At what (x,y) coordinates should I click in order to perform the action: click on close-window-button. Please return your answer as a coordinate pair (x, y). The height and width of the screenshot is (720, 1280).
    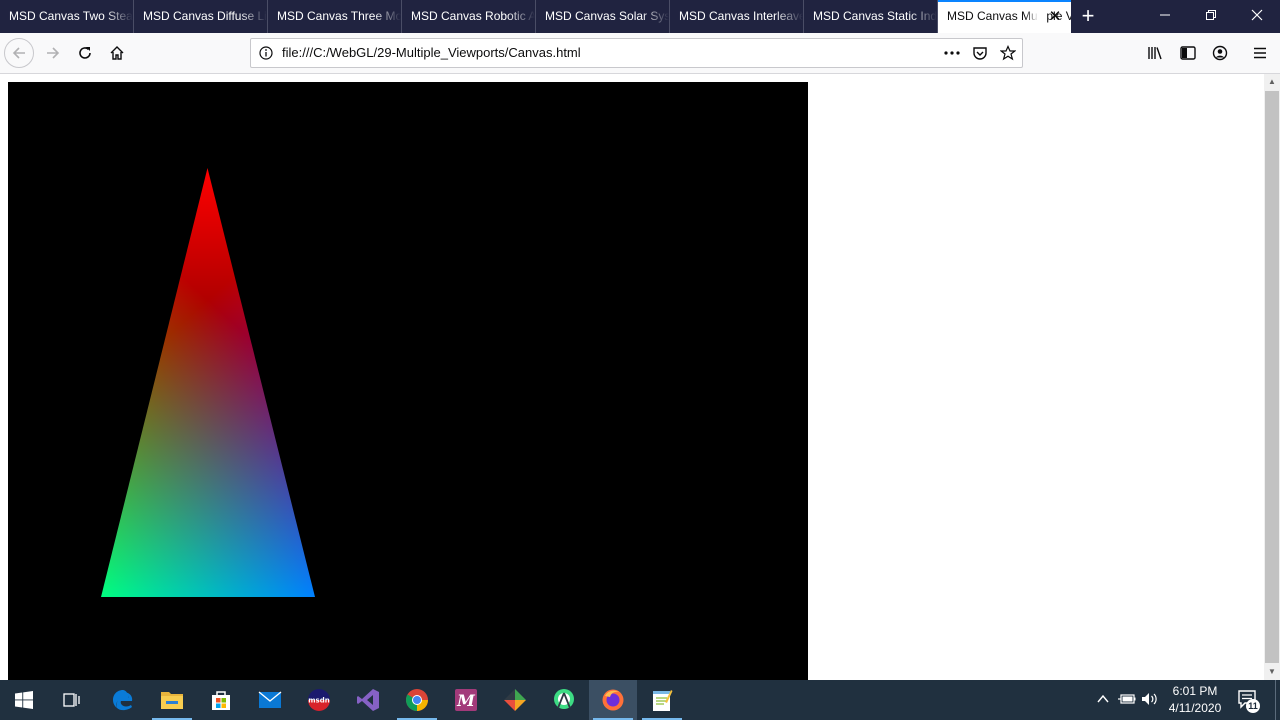
    Looking at the image, I should click on (1257, 16).